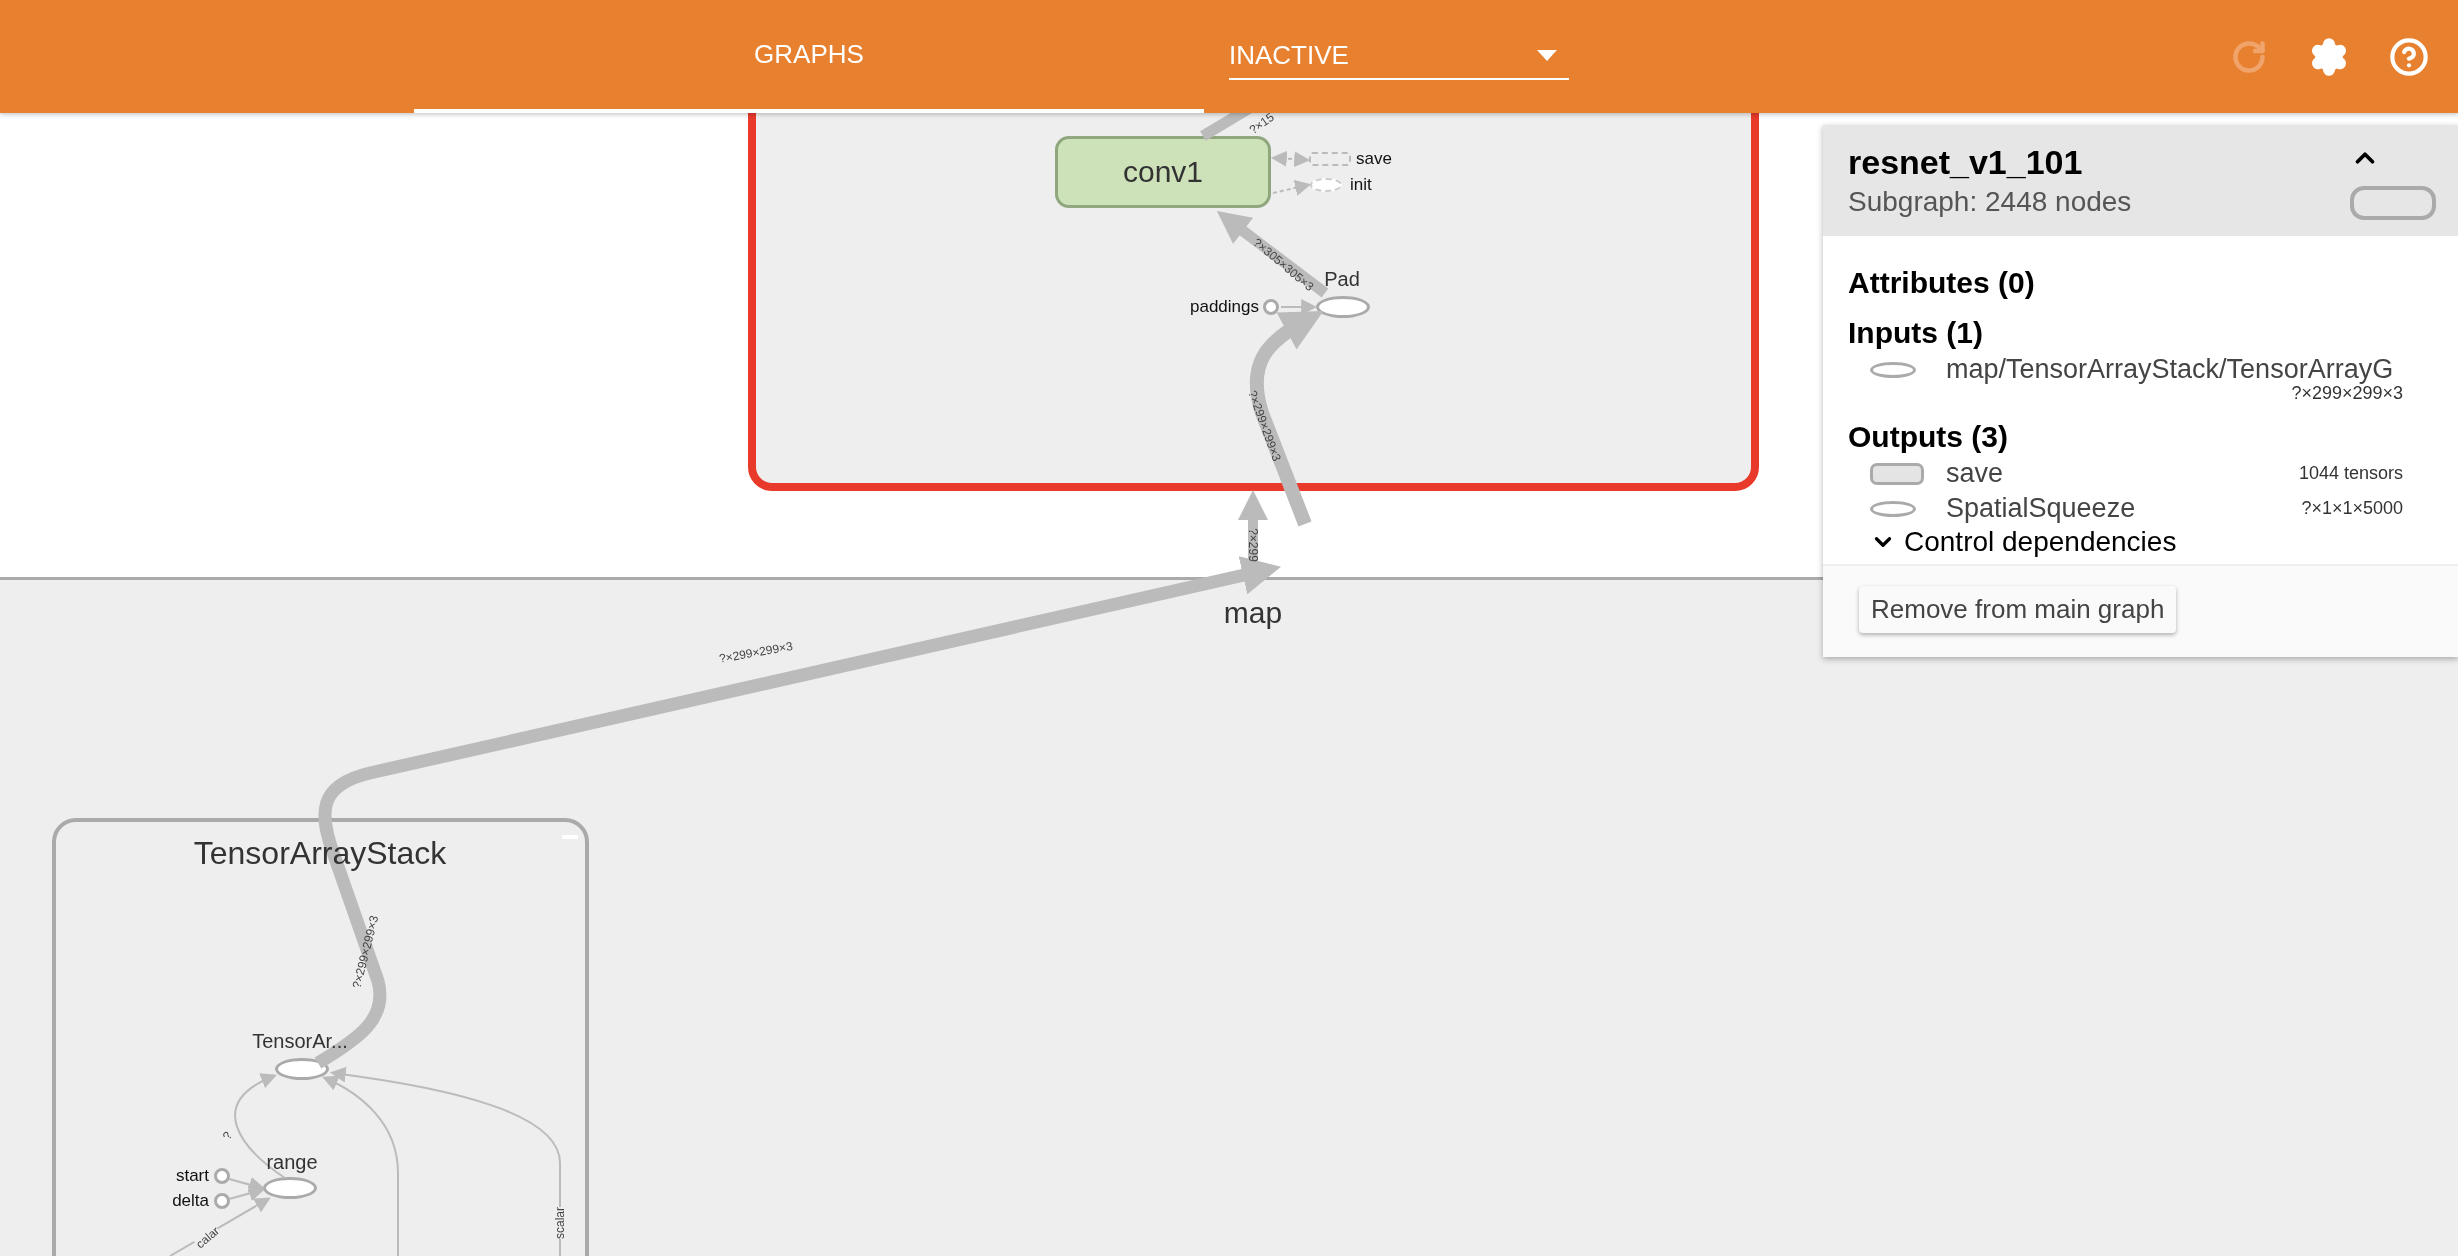 The width and height of the screenshot is (2458, 1256). What do you see at coordinates (2347, 393) in the screenshot?
I see `dimension-text: ?×299×299×3` at bounding box center [2347, 393].